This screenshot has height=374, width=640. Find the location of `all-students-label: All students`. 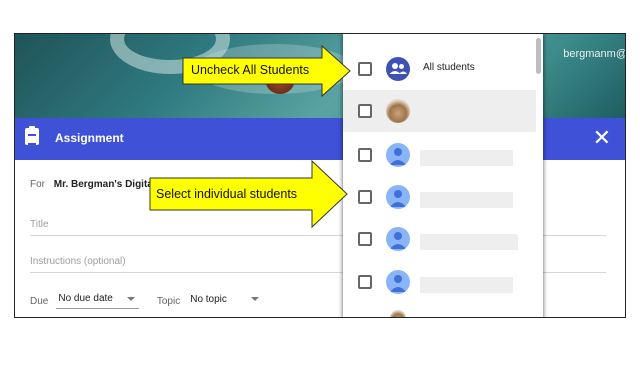

all-students-label: All students is located at coordinates (449, 67).